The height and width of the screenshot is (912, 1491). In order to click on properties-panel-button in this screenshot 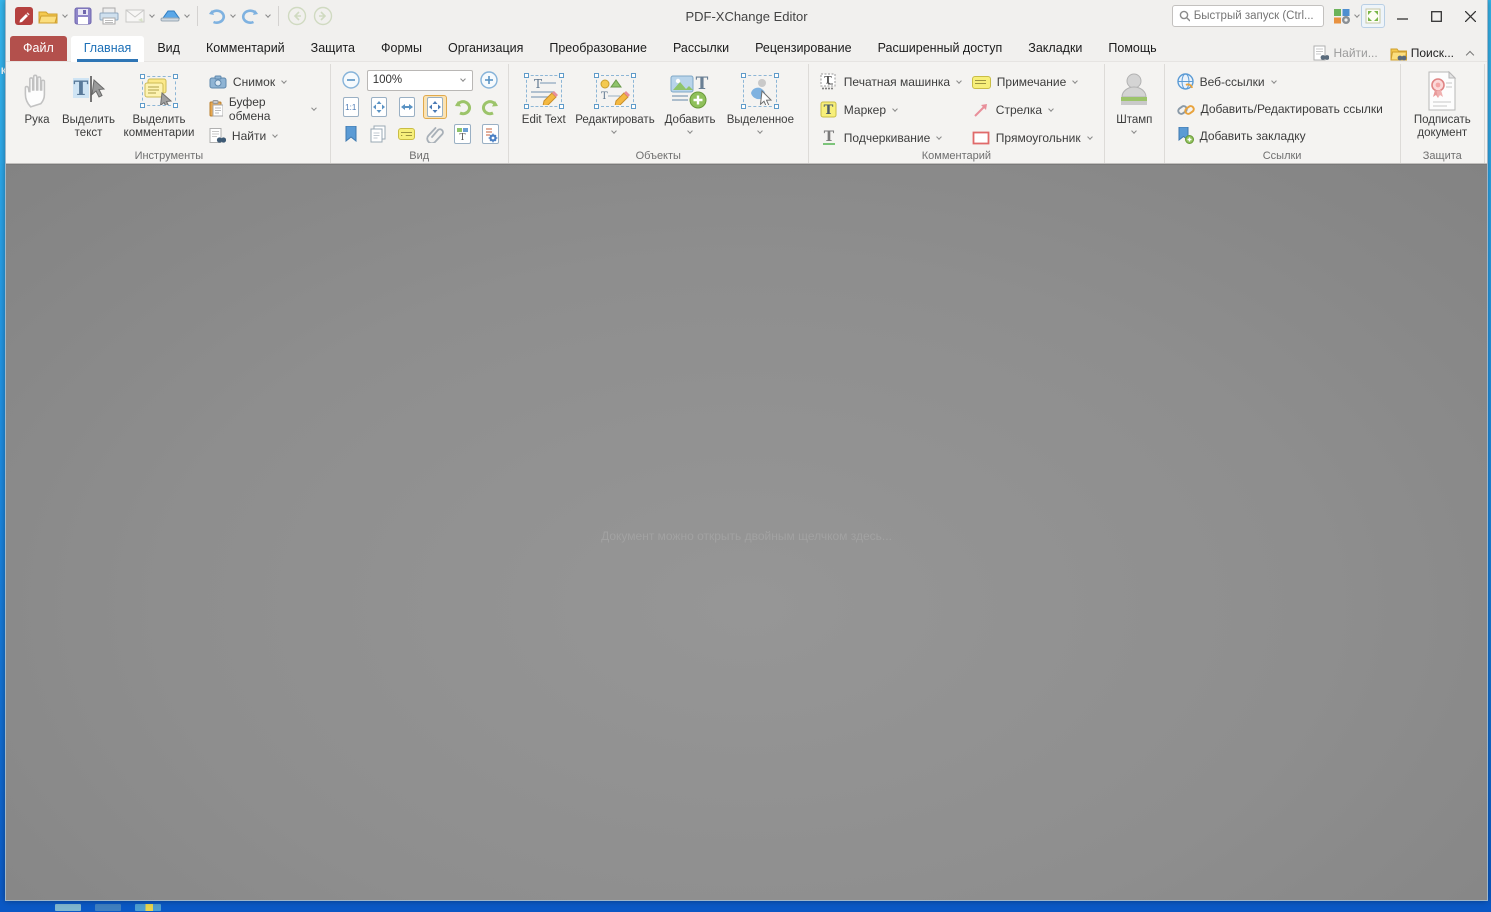, I will do `click(491, 134)`.